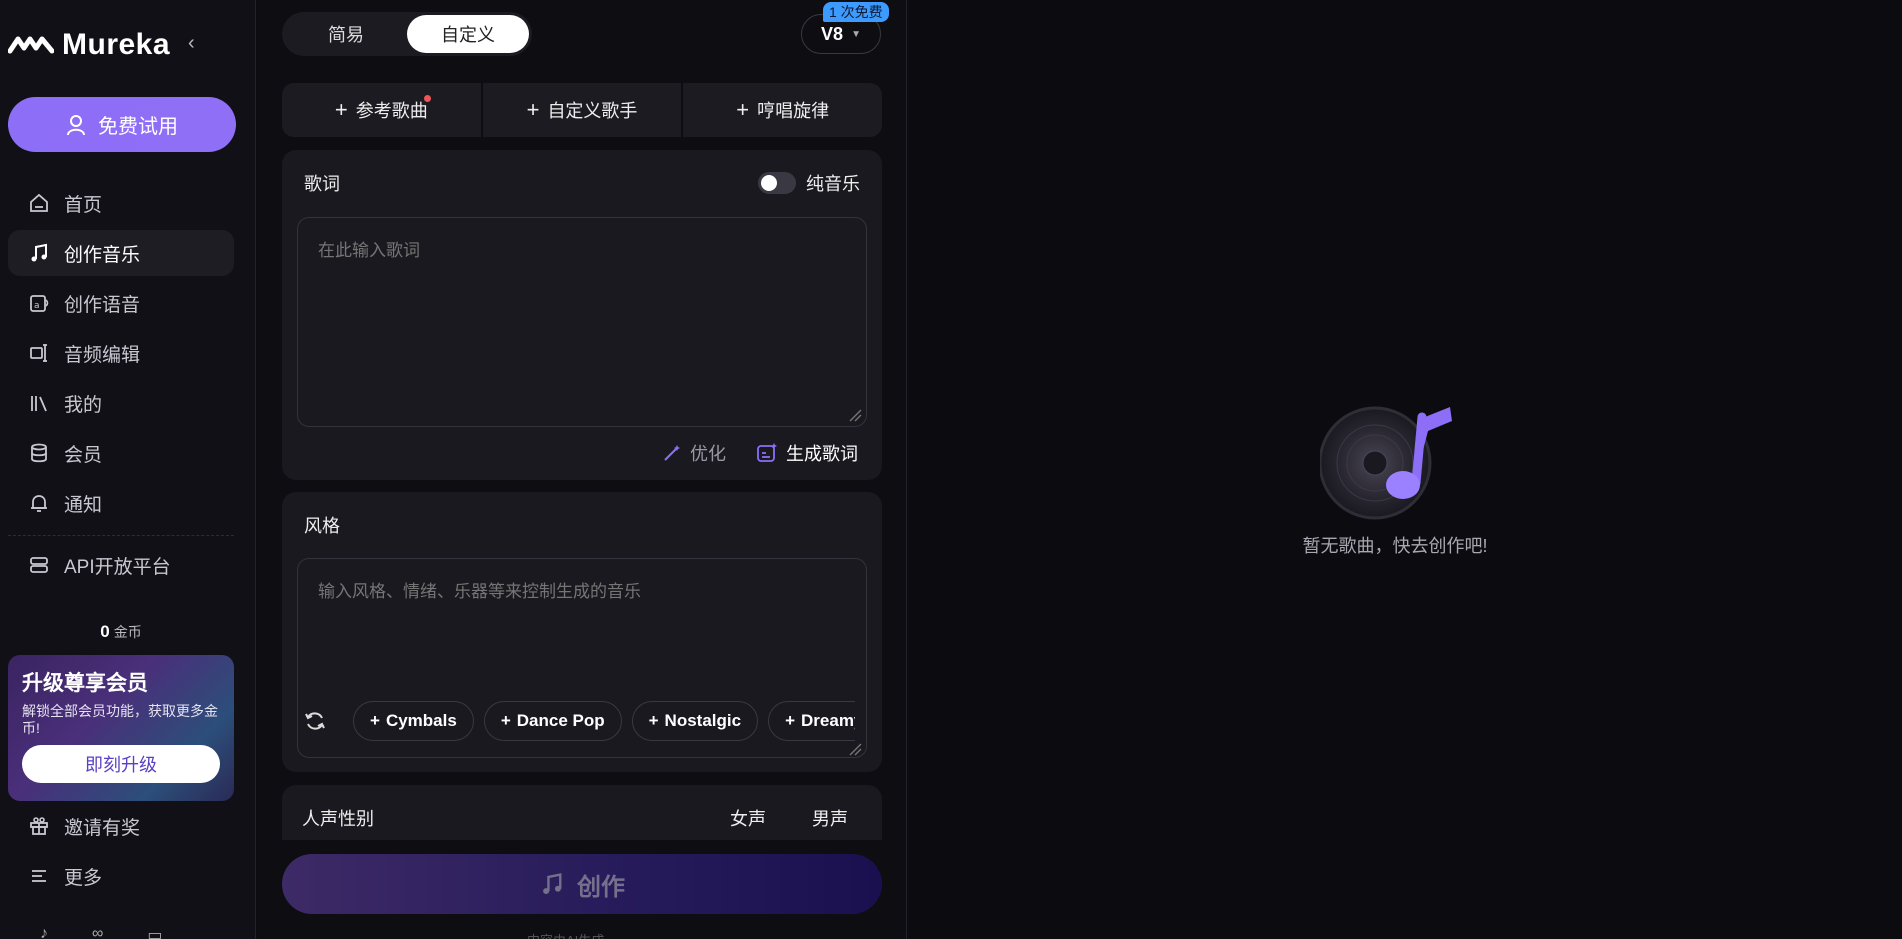 The image size is (1902, 939). Describe the element at coordinates (856, 12) in the screenshot. I see `free-badge: 1 次免费` at that location.